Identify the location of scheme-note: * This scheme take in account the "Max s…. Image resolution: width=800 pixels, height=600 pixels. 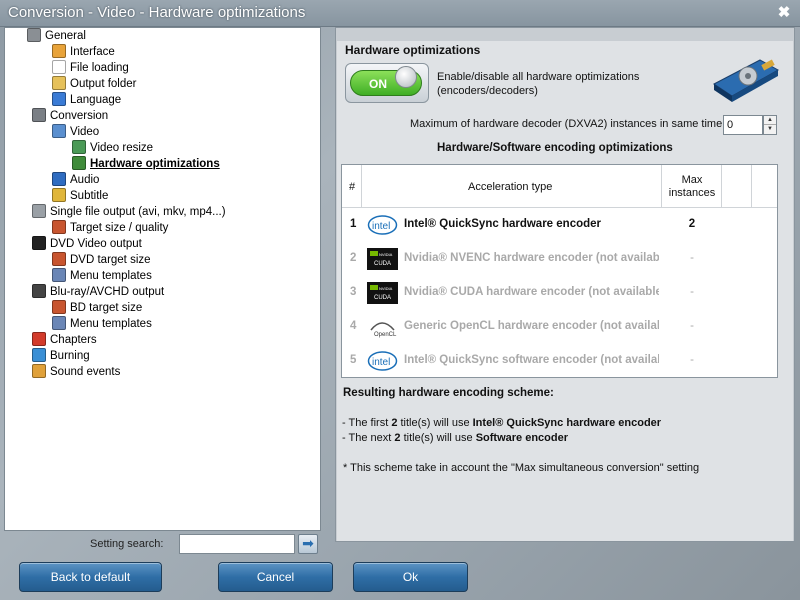
(521, 468).